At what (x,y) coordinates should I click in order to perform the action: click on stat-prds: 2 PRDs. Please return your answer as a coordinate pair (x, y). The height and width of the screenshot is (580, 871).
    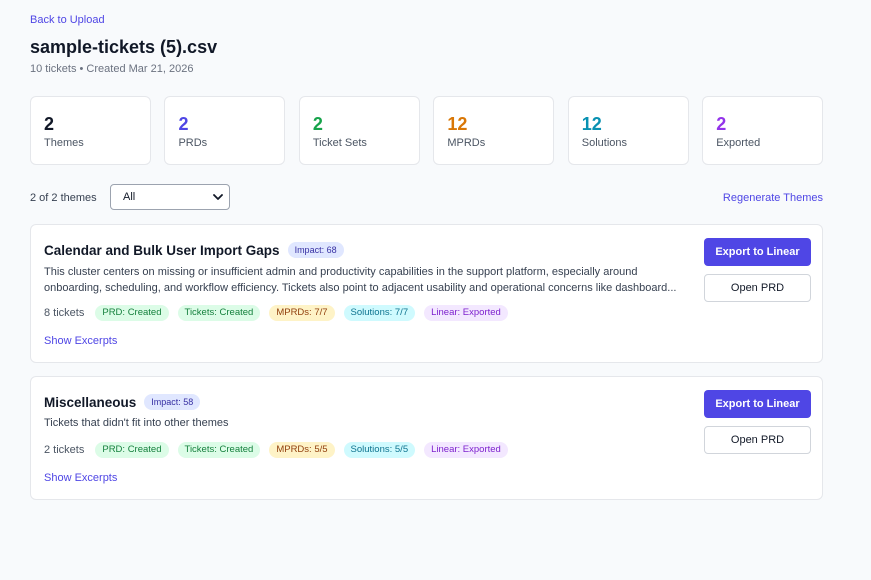
    Looking at the image, I should click on (225, 130).